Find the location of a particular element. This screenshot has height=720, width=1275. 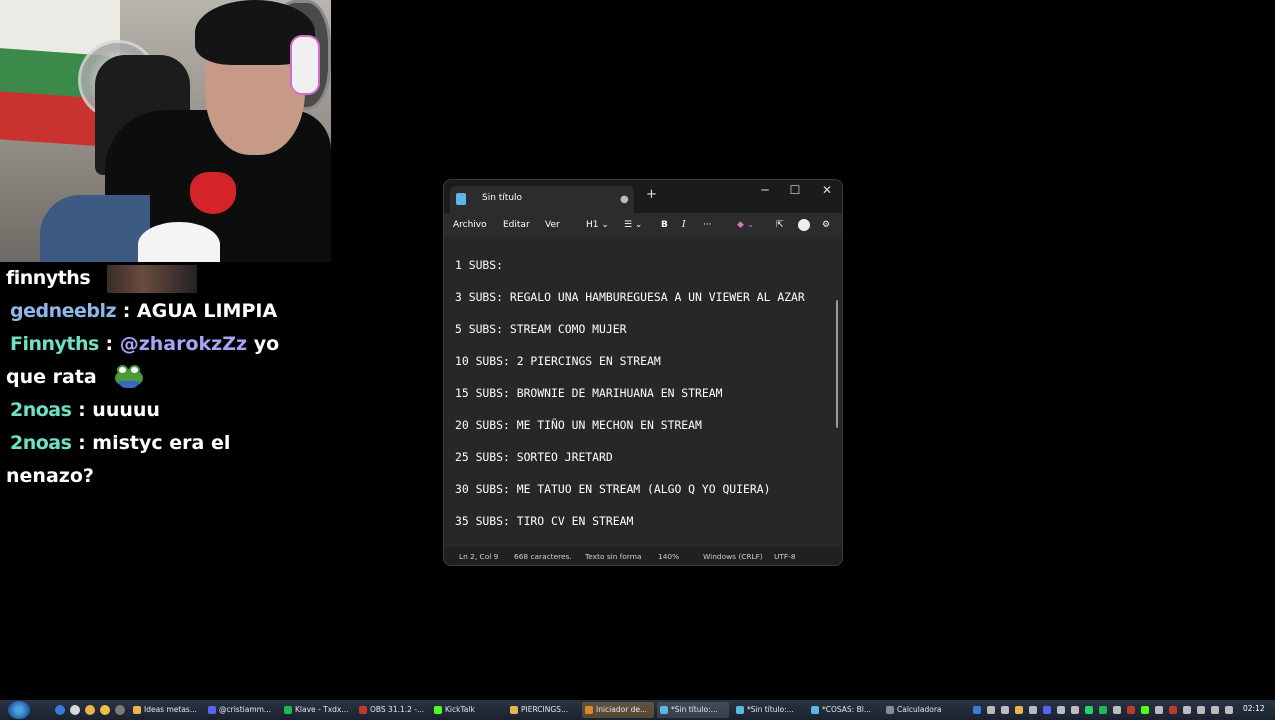

start-button is located at coordinates (19, 710).